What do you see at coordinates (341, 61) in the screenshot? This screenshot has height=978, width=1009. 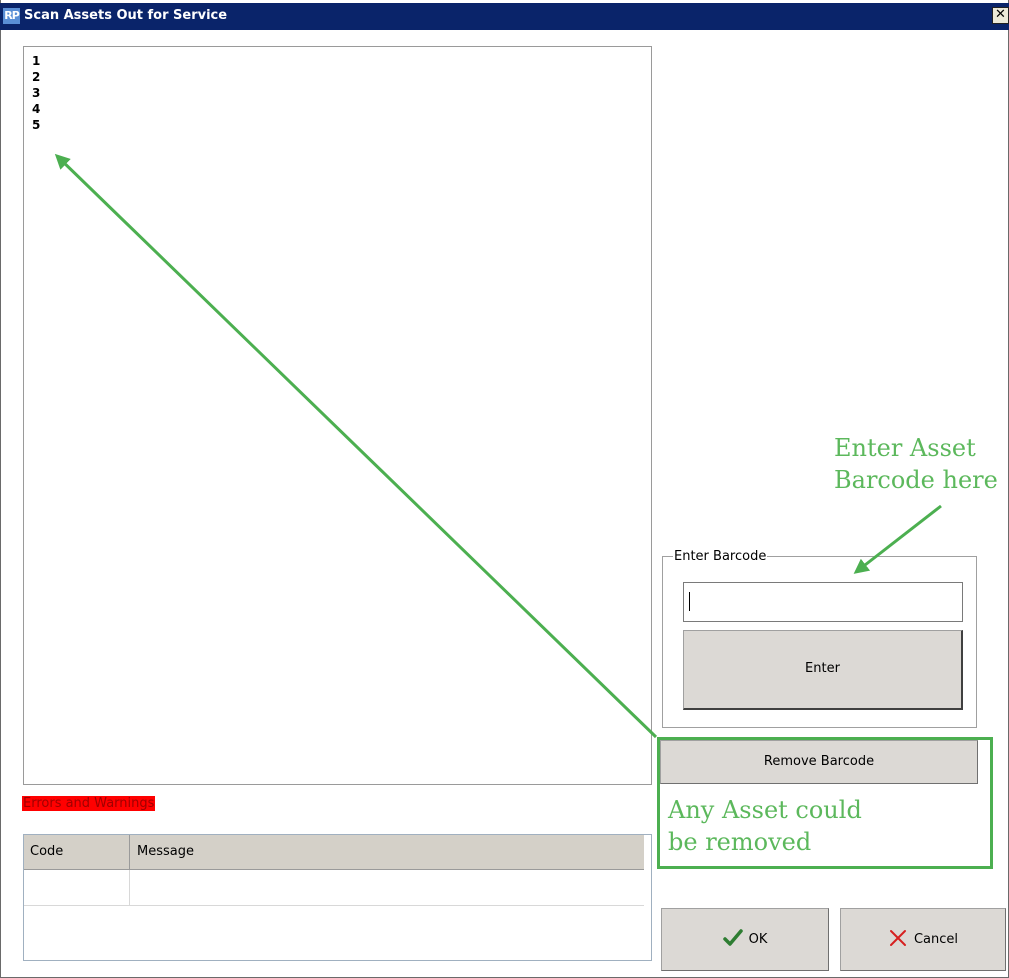 I see `list-item: 1` at bounding box center [341, 61].